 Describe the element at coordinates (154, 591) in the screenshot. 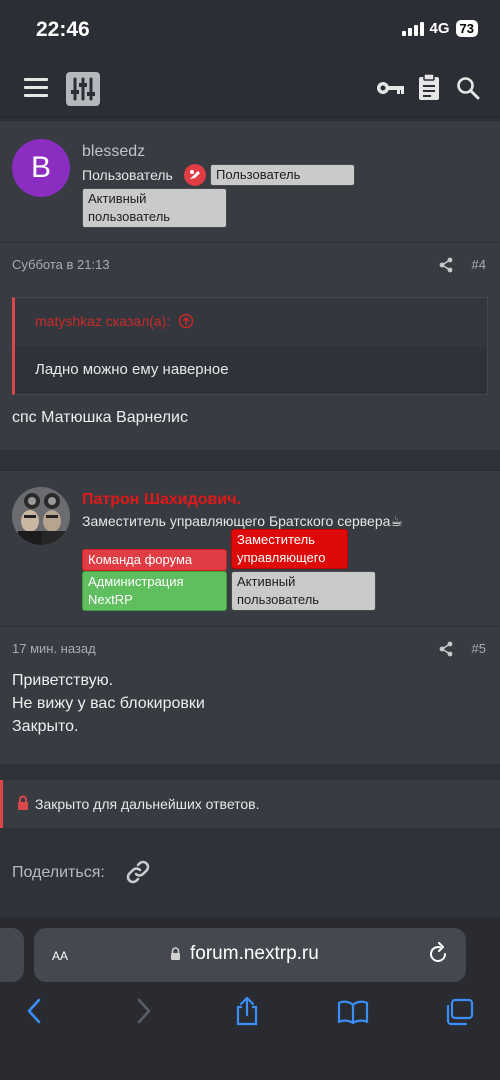

I see `badge-administration: Администрация NextRP` at that location.